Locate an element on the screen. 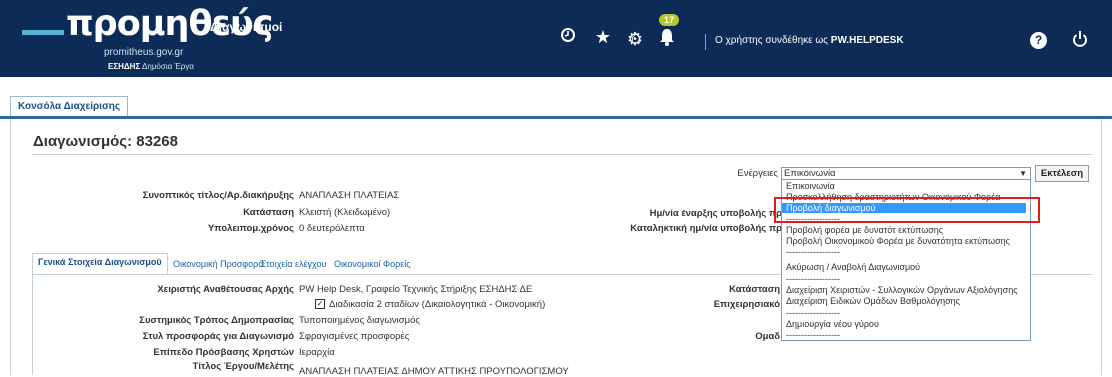 The height and width of the screenshot is (377, 1112). help-icon: ? is located at coordinates (1038, 40).